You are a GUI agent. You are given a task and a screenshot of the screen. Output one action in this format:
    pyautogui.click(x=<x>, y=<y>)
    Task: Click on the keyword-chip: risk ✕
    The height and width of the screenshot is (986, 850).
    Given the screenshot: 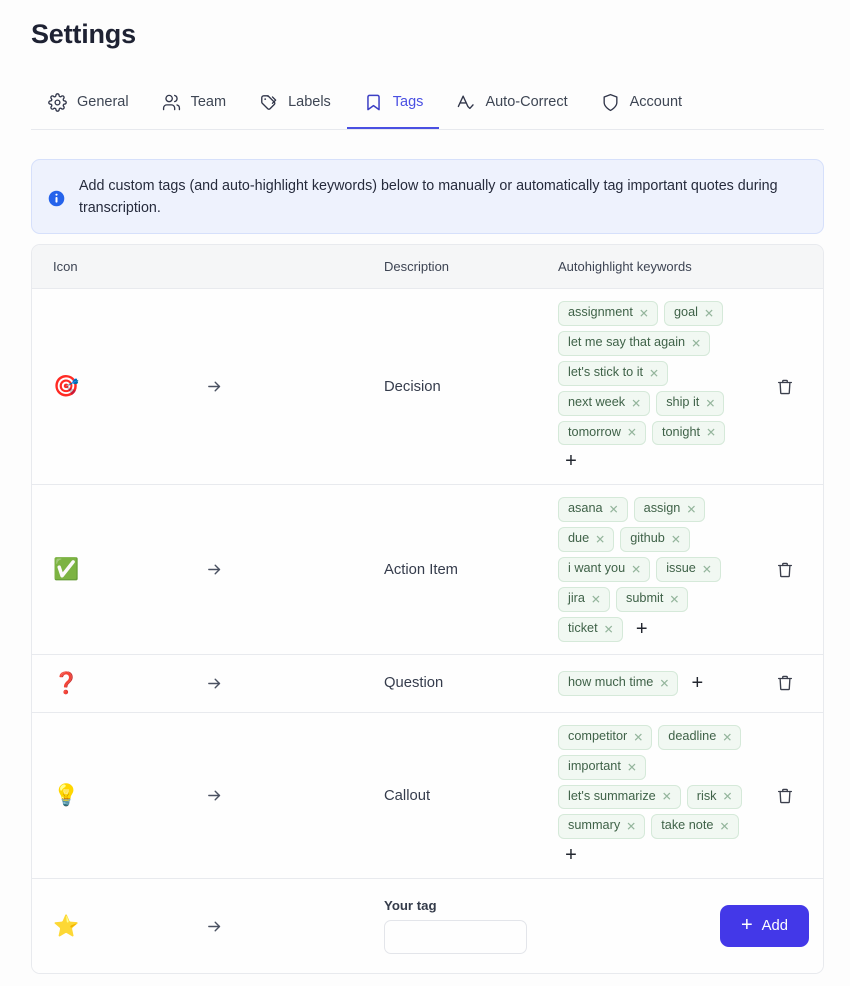 What is the action you would take?
    pyautogui.click(x=714, y=797)
    